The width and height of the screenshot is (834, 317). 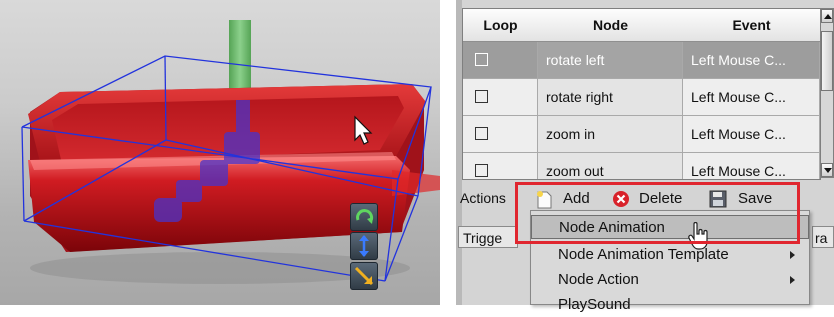 I want to click on menu-item-node-animation-template: Node Animation Template, so click(x=670, y=255).